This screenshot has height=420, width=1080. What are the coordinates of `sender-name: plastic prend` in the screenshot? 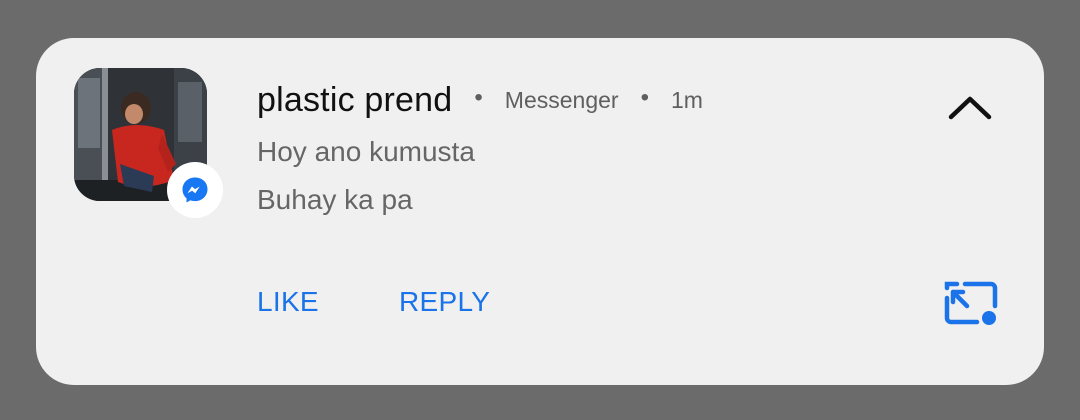 It's located at (355, 99).